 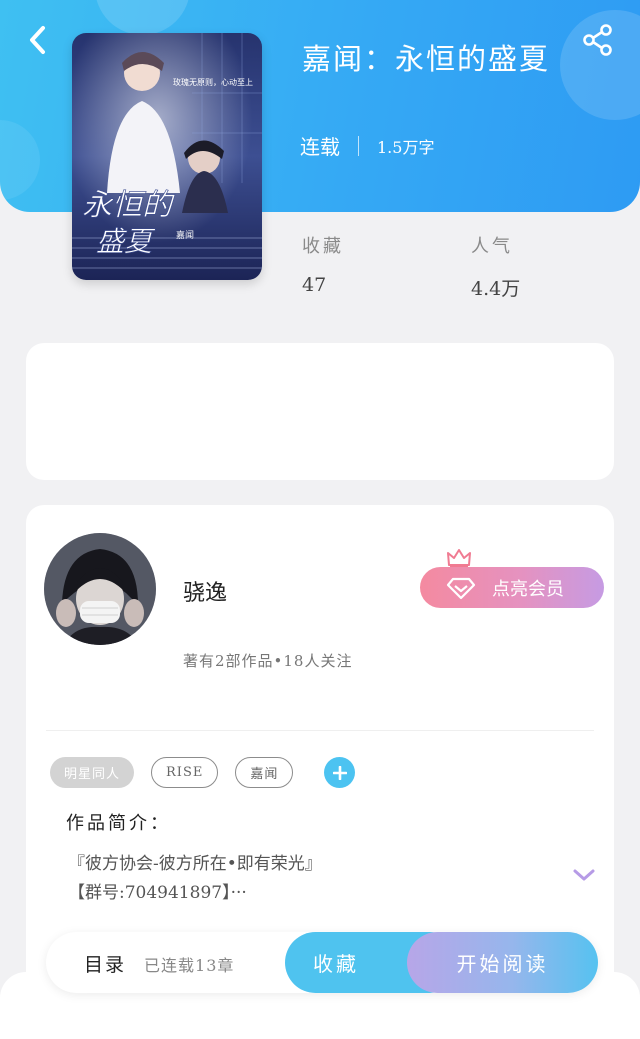 What do you see at coordinates (426, 59) in the screenshot?
I see `book-title: 嘉闻：永恒的盛夏` at bounding box center [426, 59].